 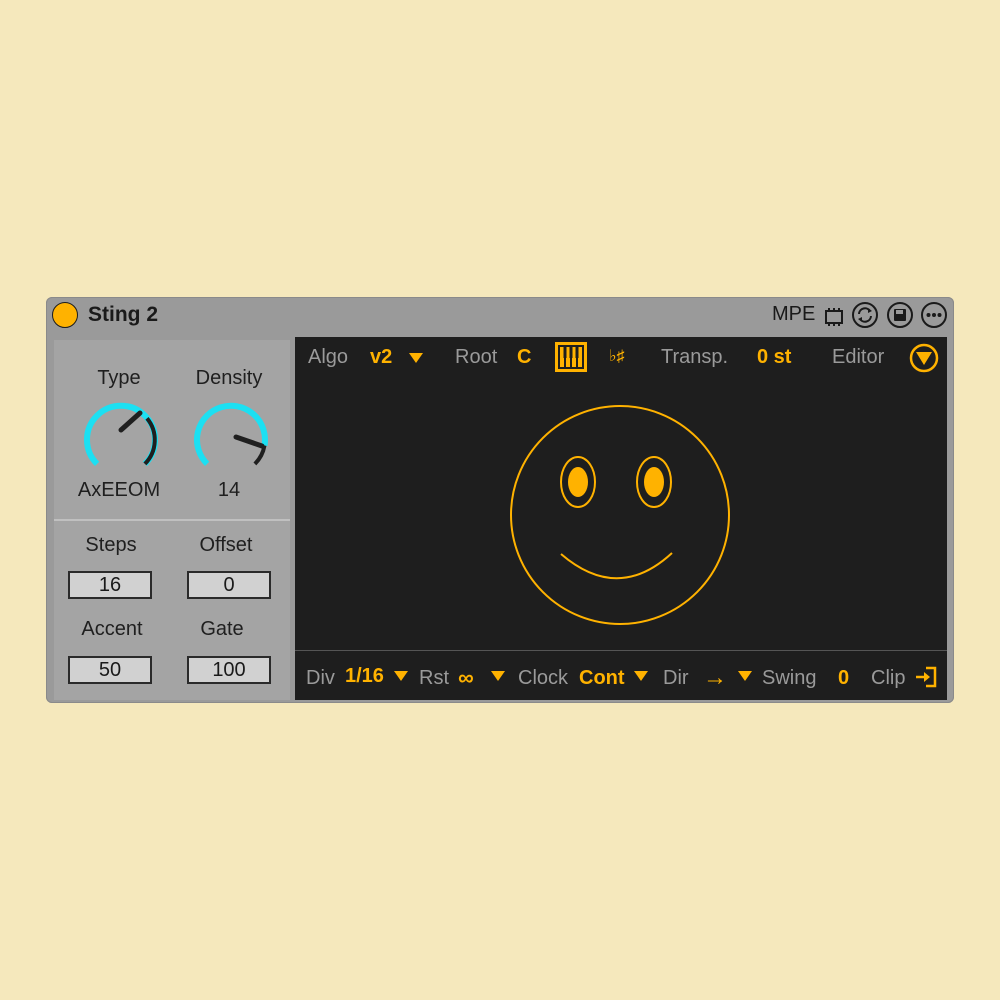 I want to click on type-value: AxEEOM, so click(x=119, y=490).